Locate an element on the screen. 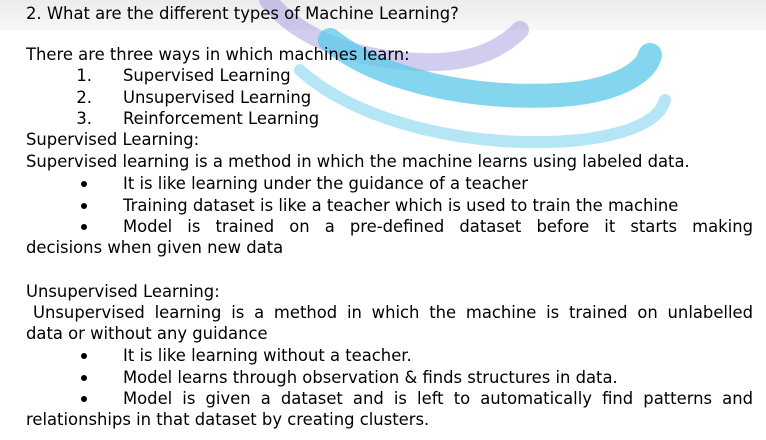  type-reinforcement: Reinforcement Learning is located at coordinates (221, 118).